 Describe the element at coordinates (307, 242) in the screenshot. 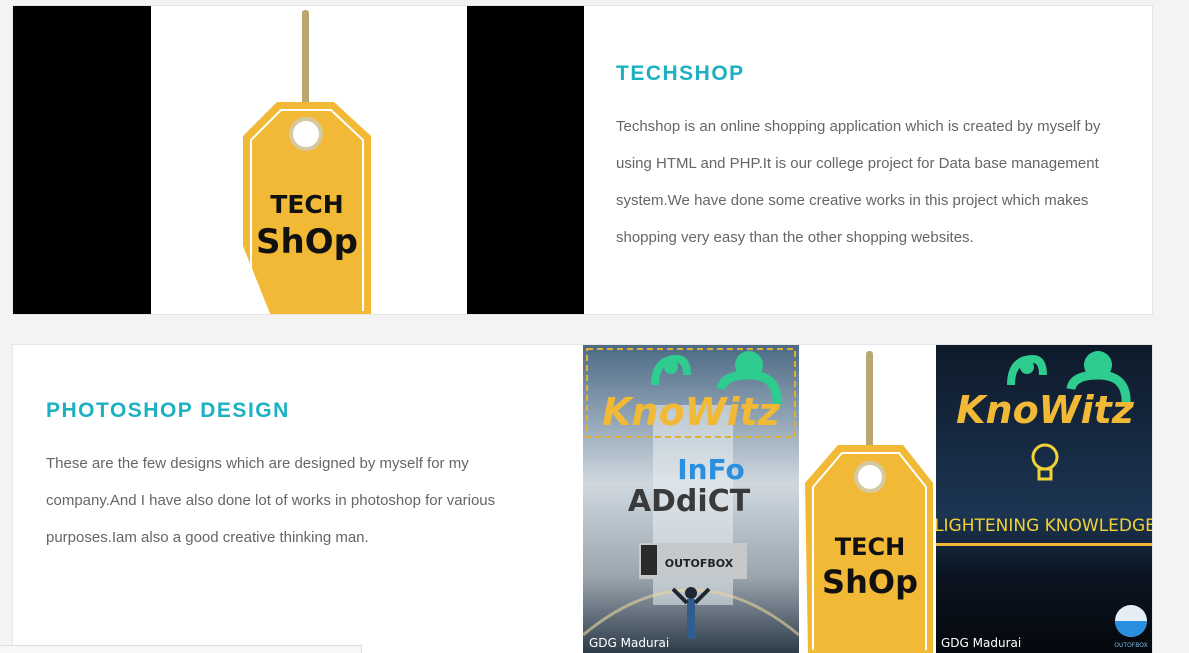

I see `tag-text-line2: ShOp` at that location.